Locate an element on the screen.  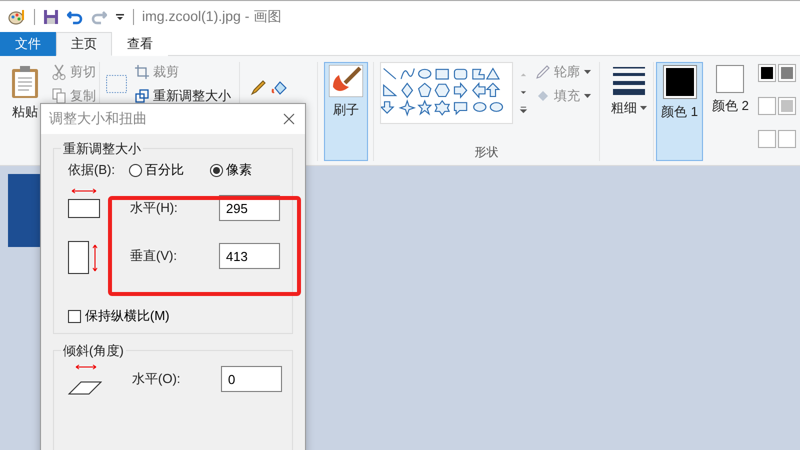
brush-icon is located at coordinates (346, 81).